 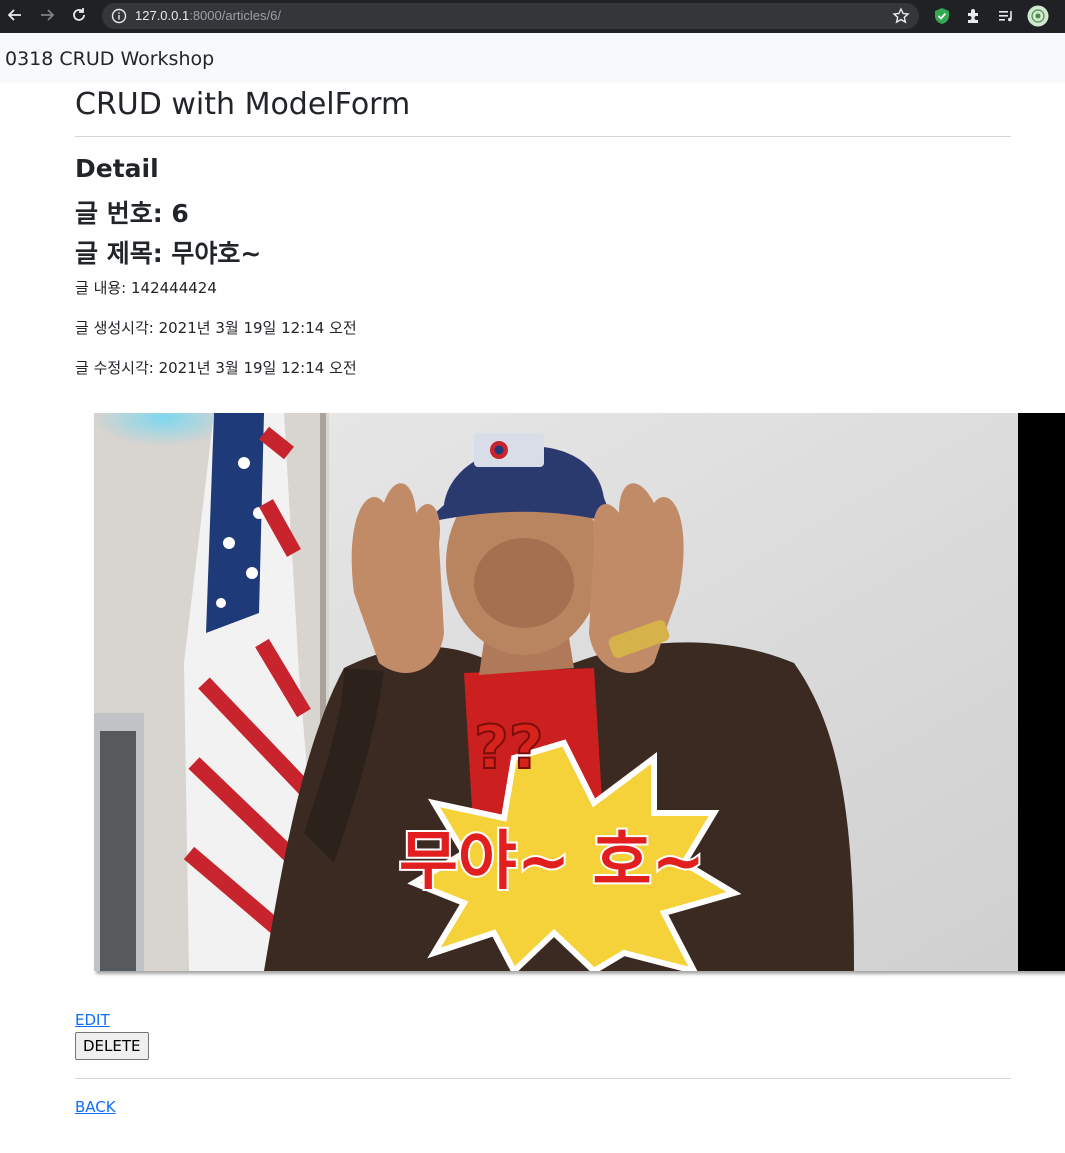 I want to click on image-badge-text: ??, so click(x=509, y=748).